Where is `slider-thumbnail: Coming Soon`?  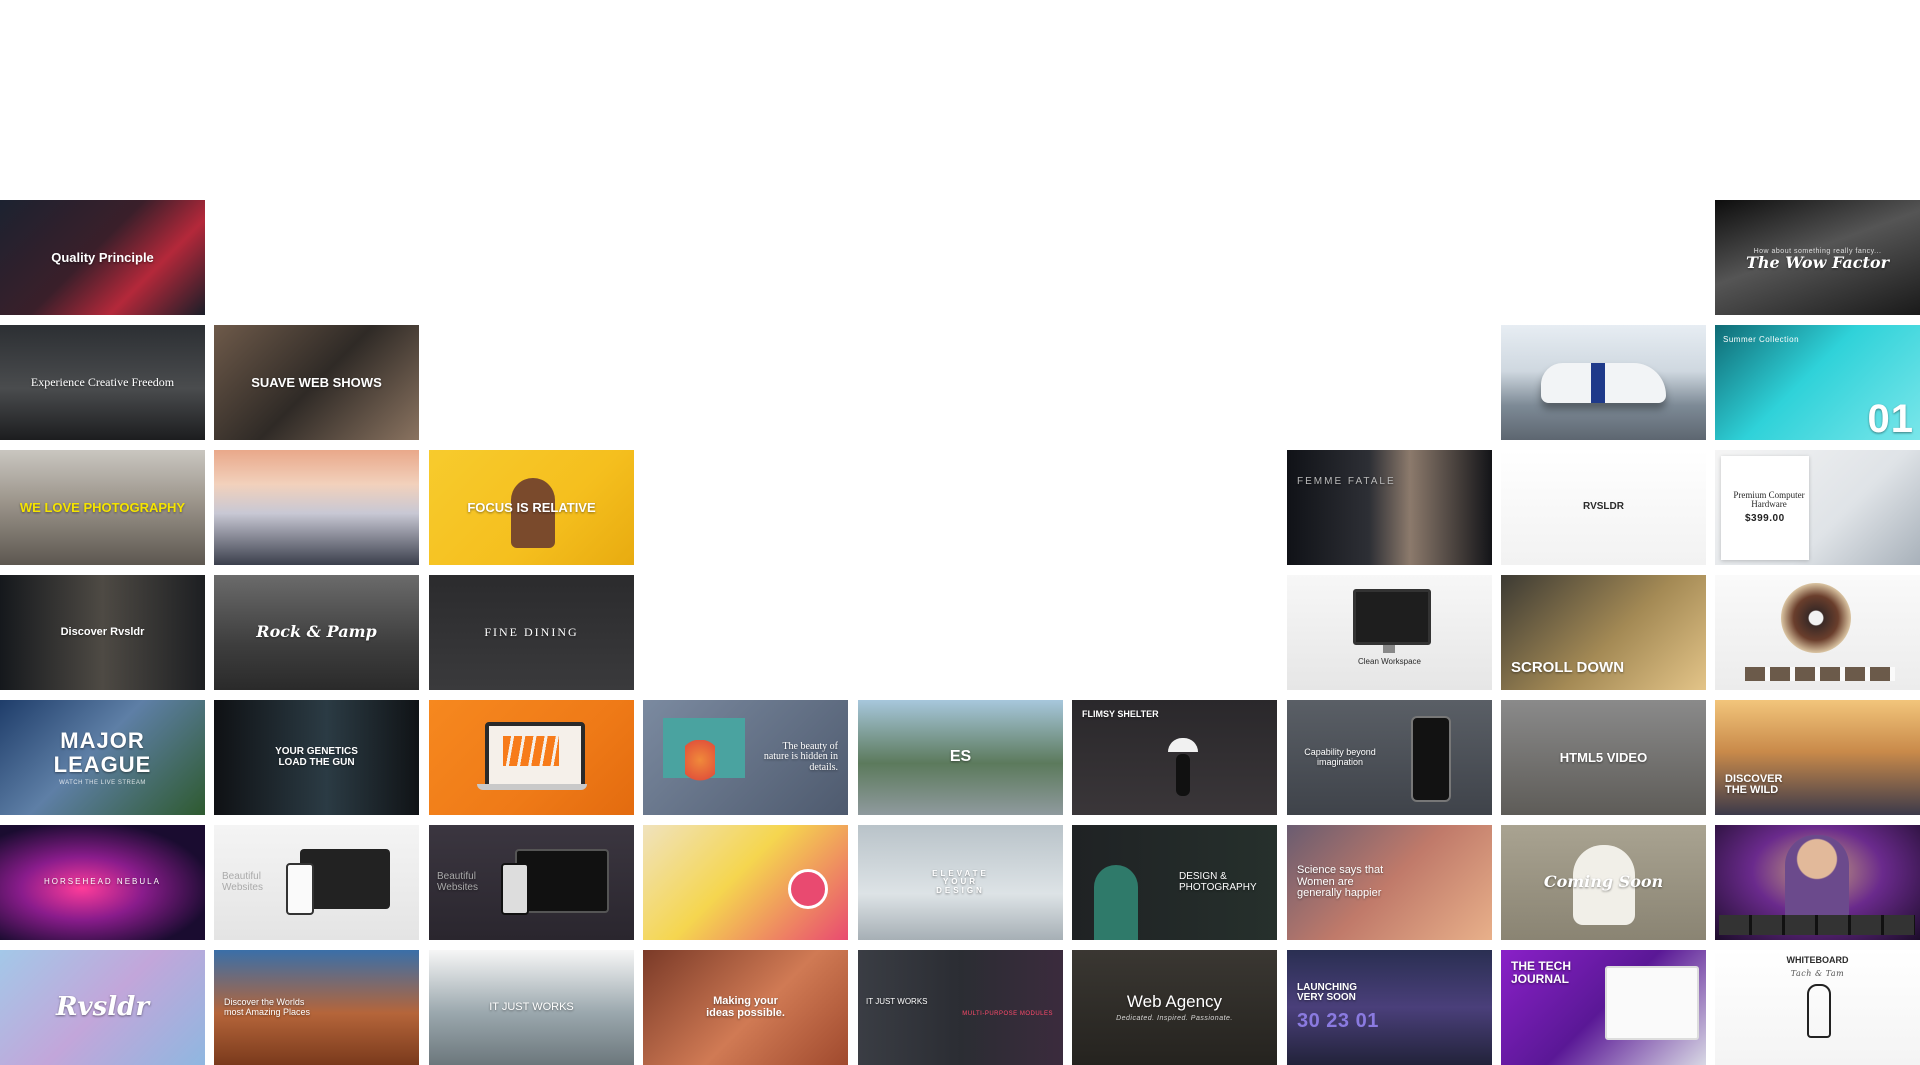
slider-thumbnail: Coming Soon is located at coordinates (1603, 882).